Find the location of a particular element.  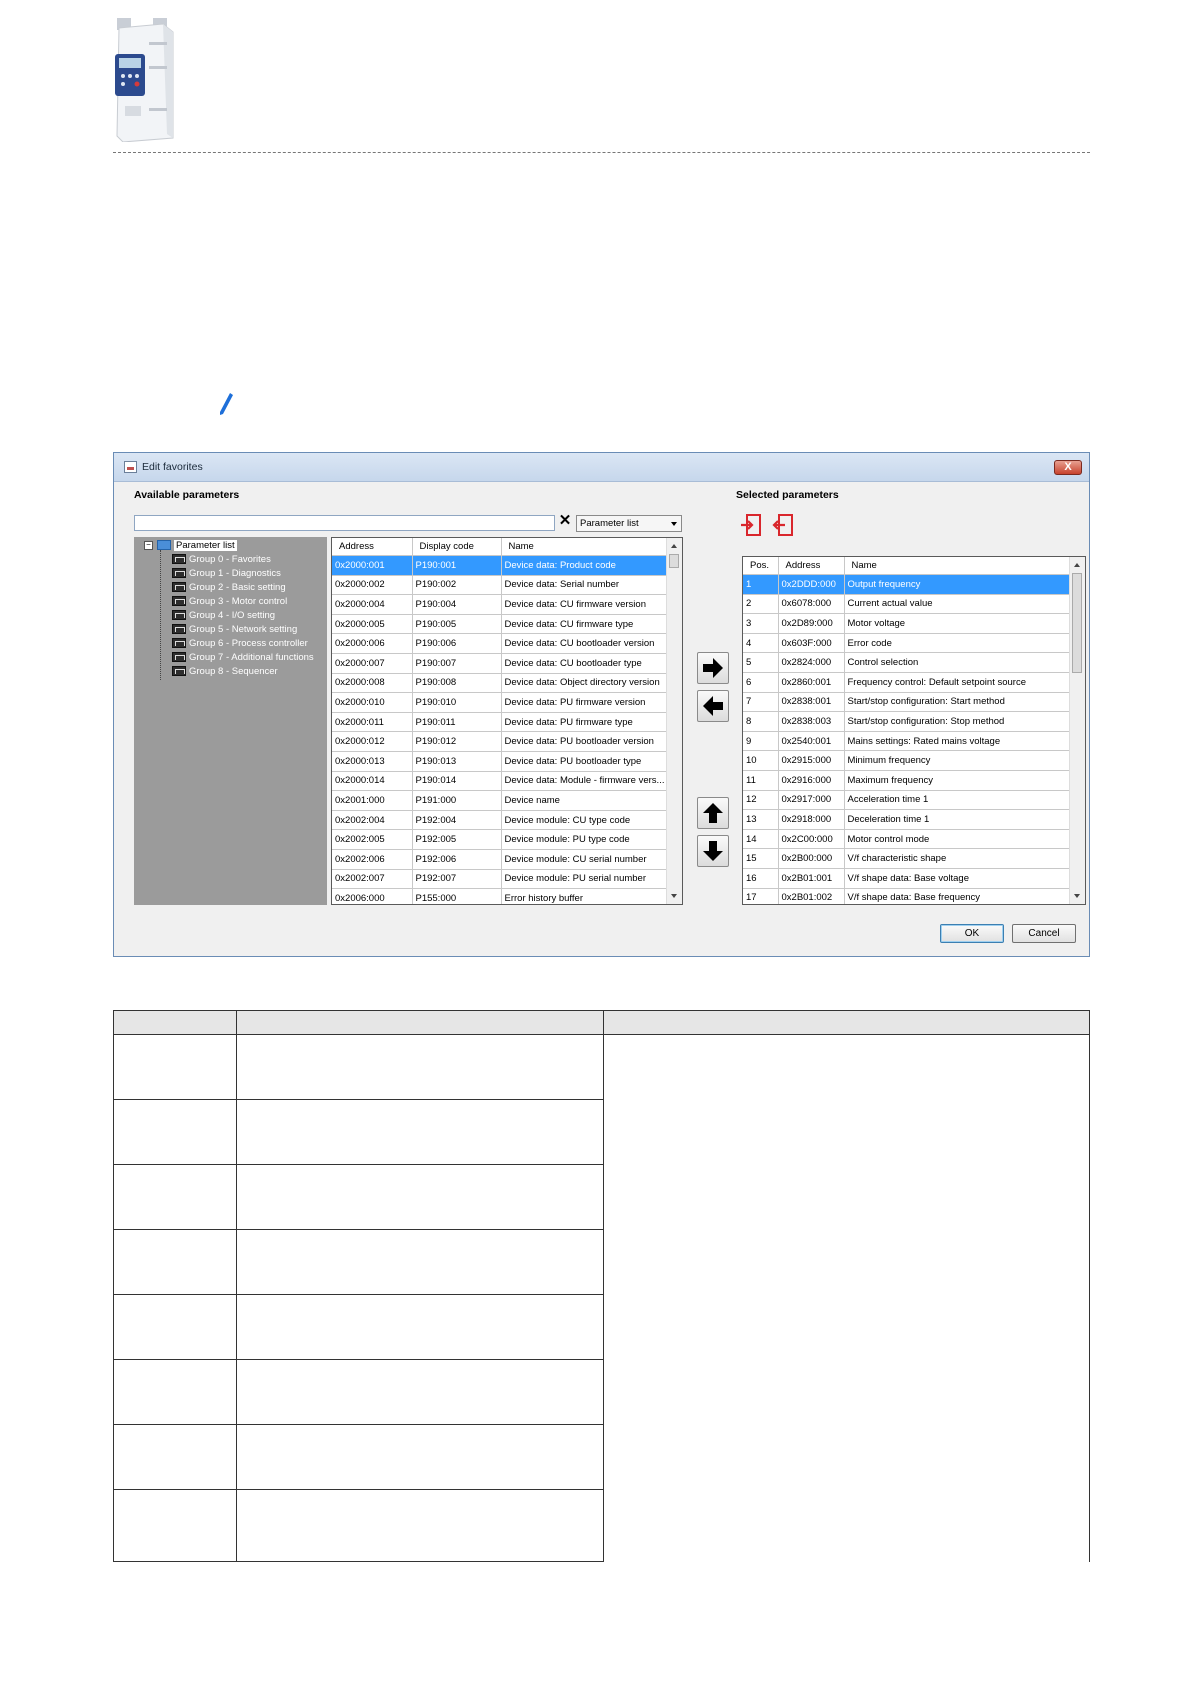

tree-connector is located at coordinates (160, 615).